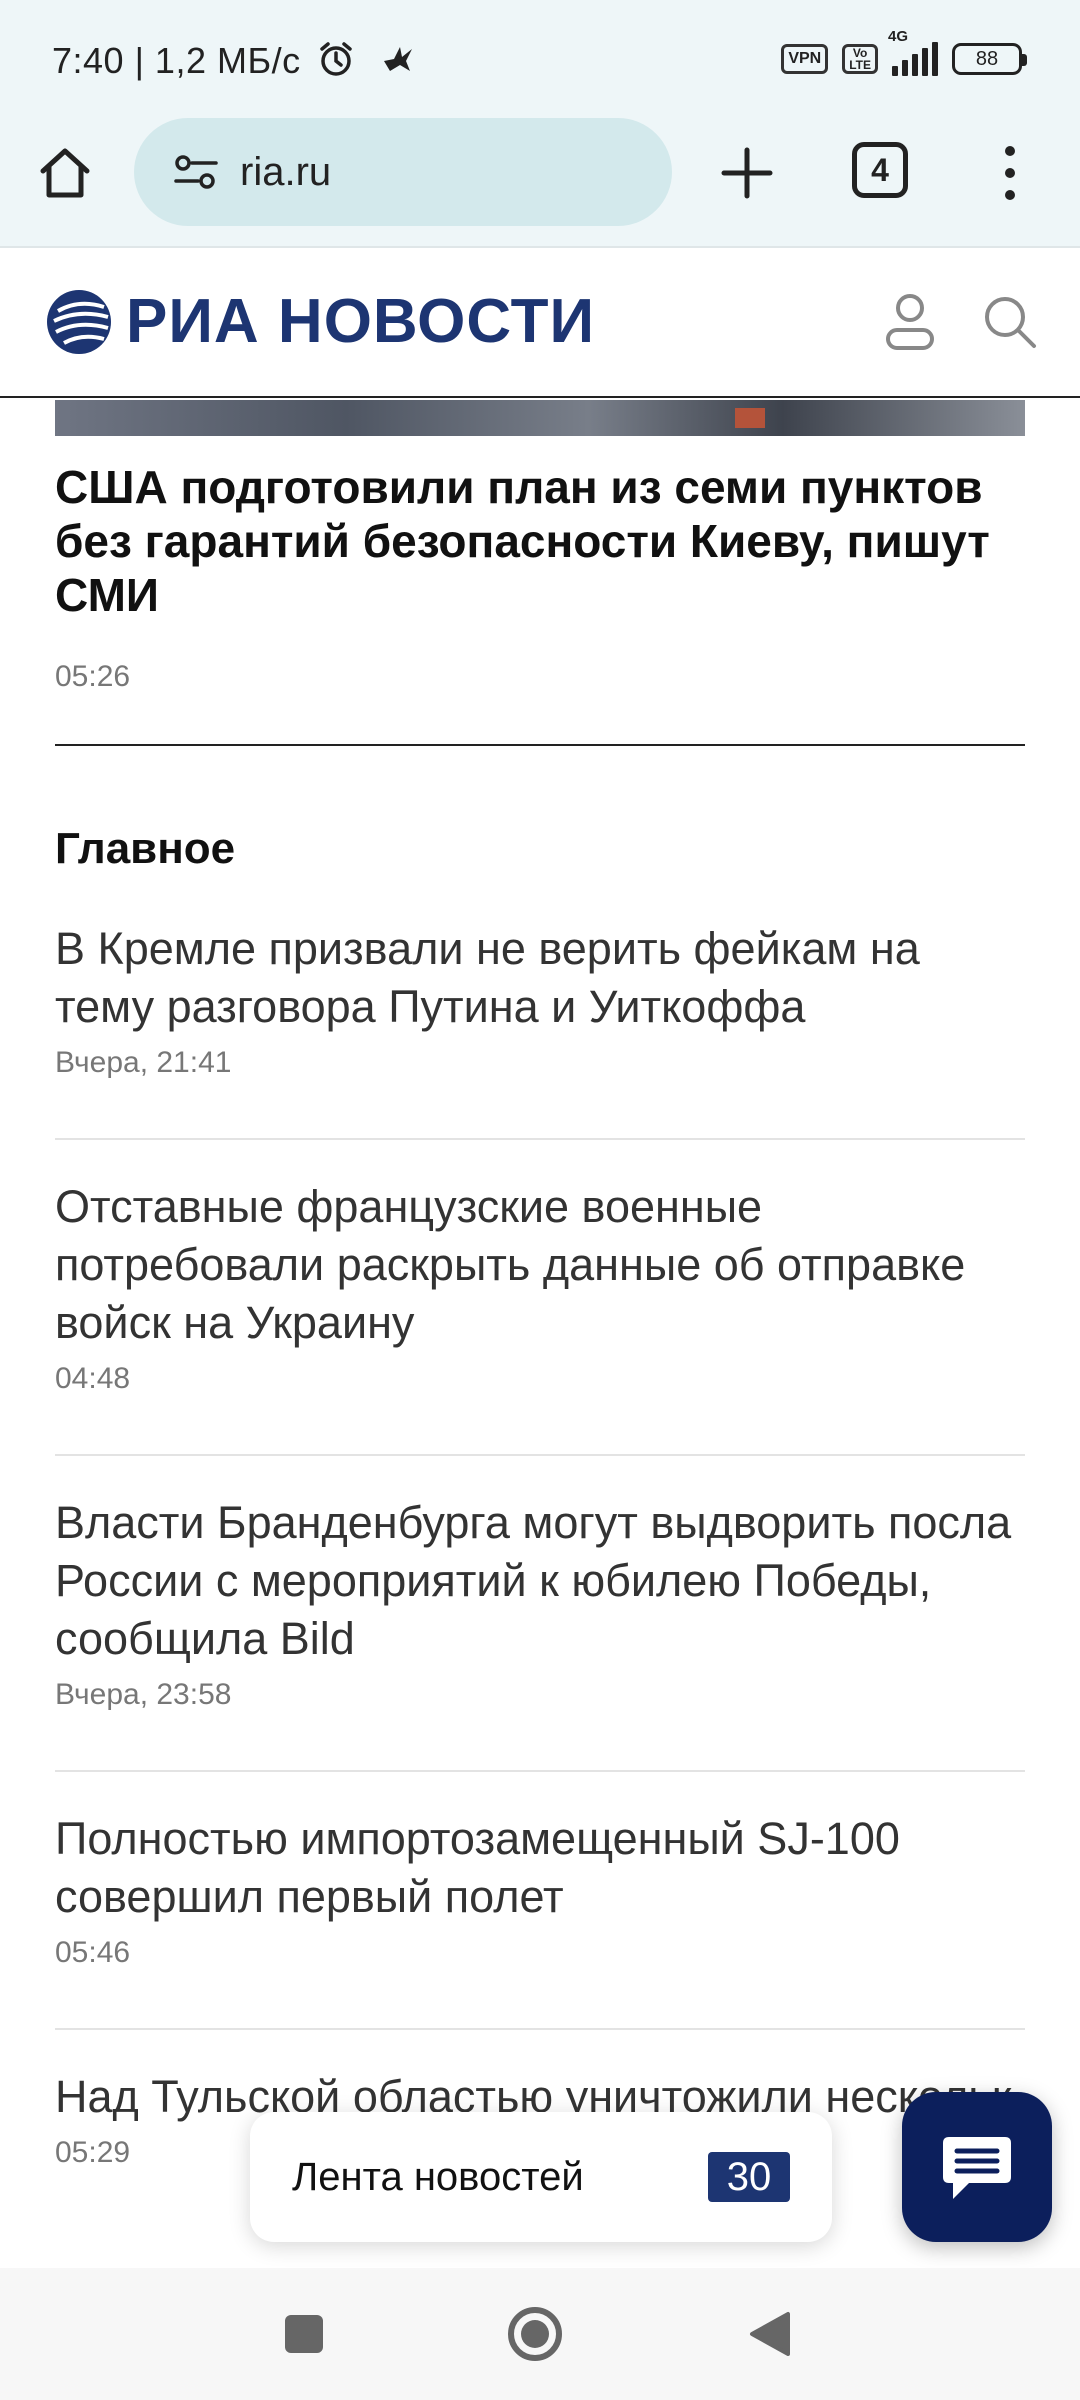 Image resolution: width=1080 pixels, height=2400 pixels. What do you see at coordinates (987, 58) in the screenshot?
I see `battery-level: 88` at bounding box center [987, 58].